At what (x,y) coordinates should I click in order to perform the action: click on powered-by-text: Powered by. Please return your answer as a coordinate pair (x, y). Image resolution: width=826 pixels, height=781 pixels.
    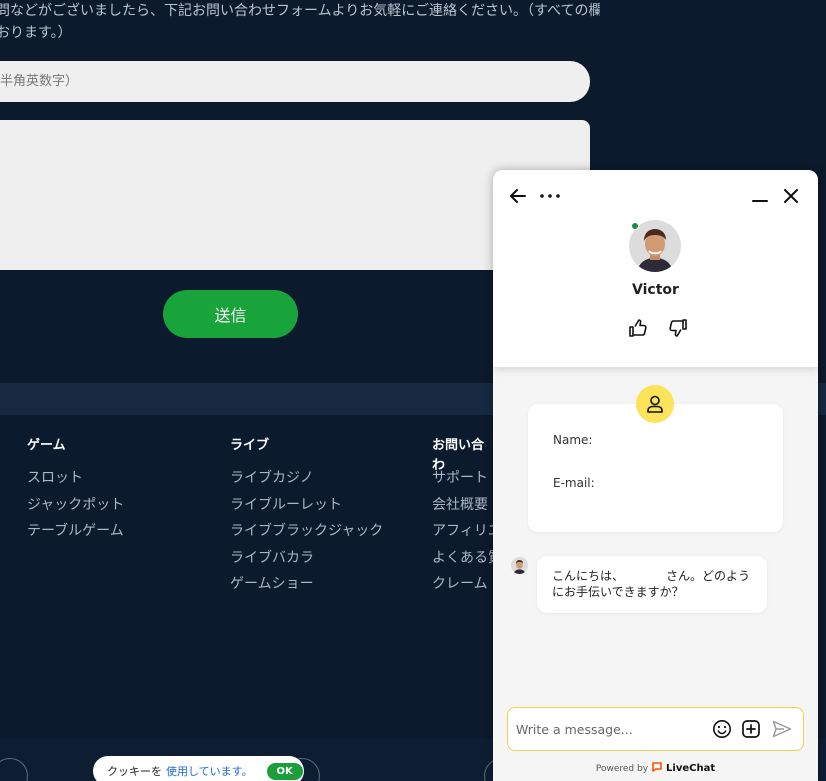
    Looking at the image, I should click on (622, 768).